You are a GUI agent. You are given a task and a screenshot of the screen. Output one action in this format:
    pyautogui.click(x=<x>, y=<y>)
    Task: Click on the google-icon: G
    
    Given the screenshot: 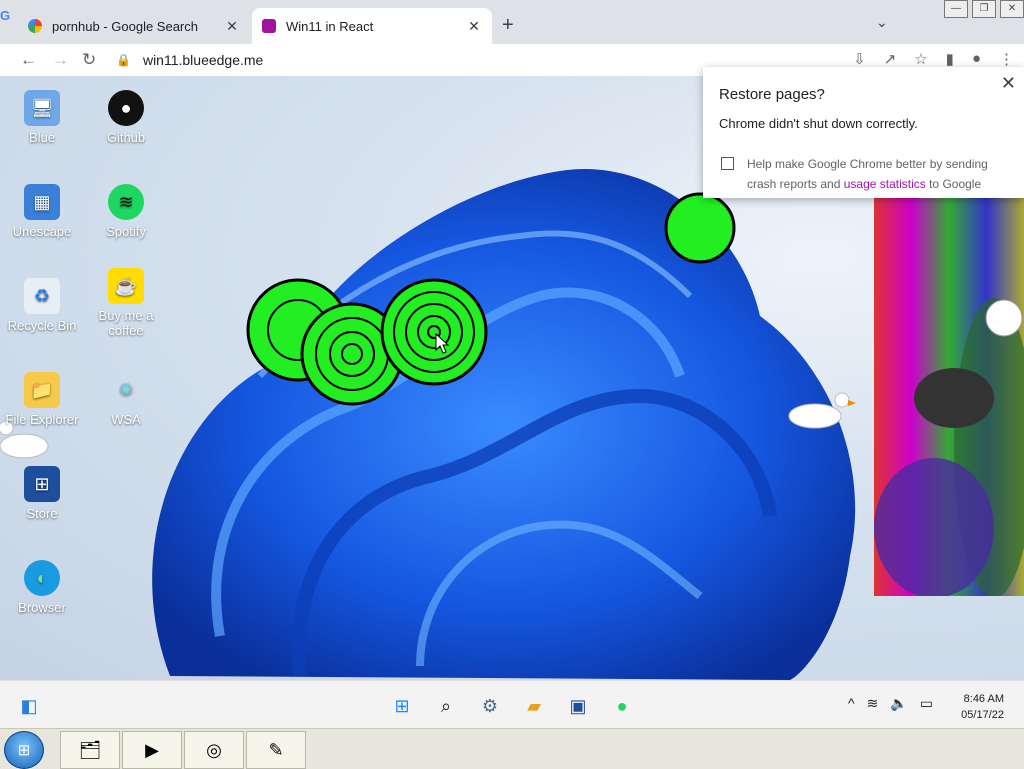 What is the action you would take?
    pyautogui.click(x=5, y=15)
    